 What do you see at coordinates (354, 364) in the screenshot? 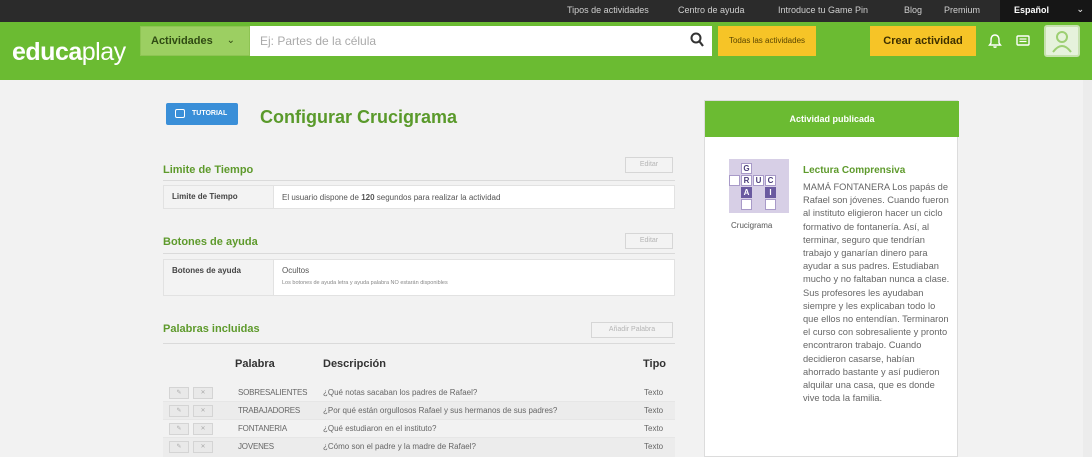
I see `col-description: Descripción` at bounding box center [354, 364].